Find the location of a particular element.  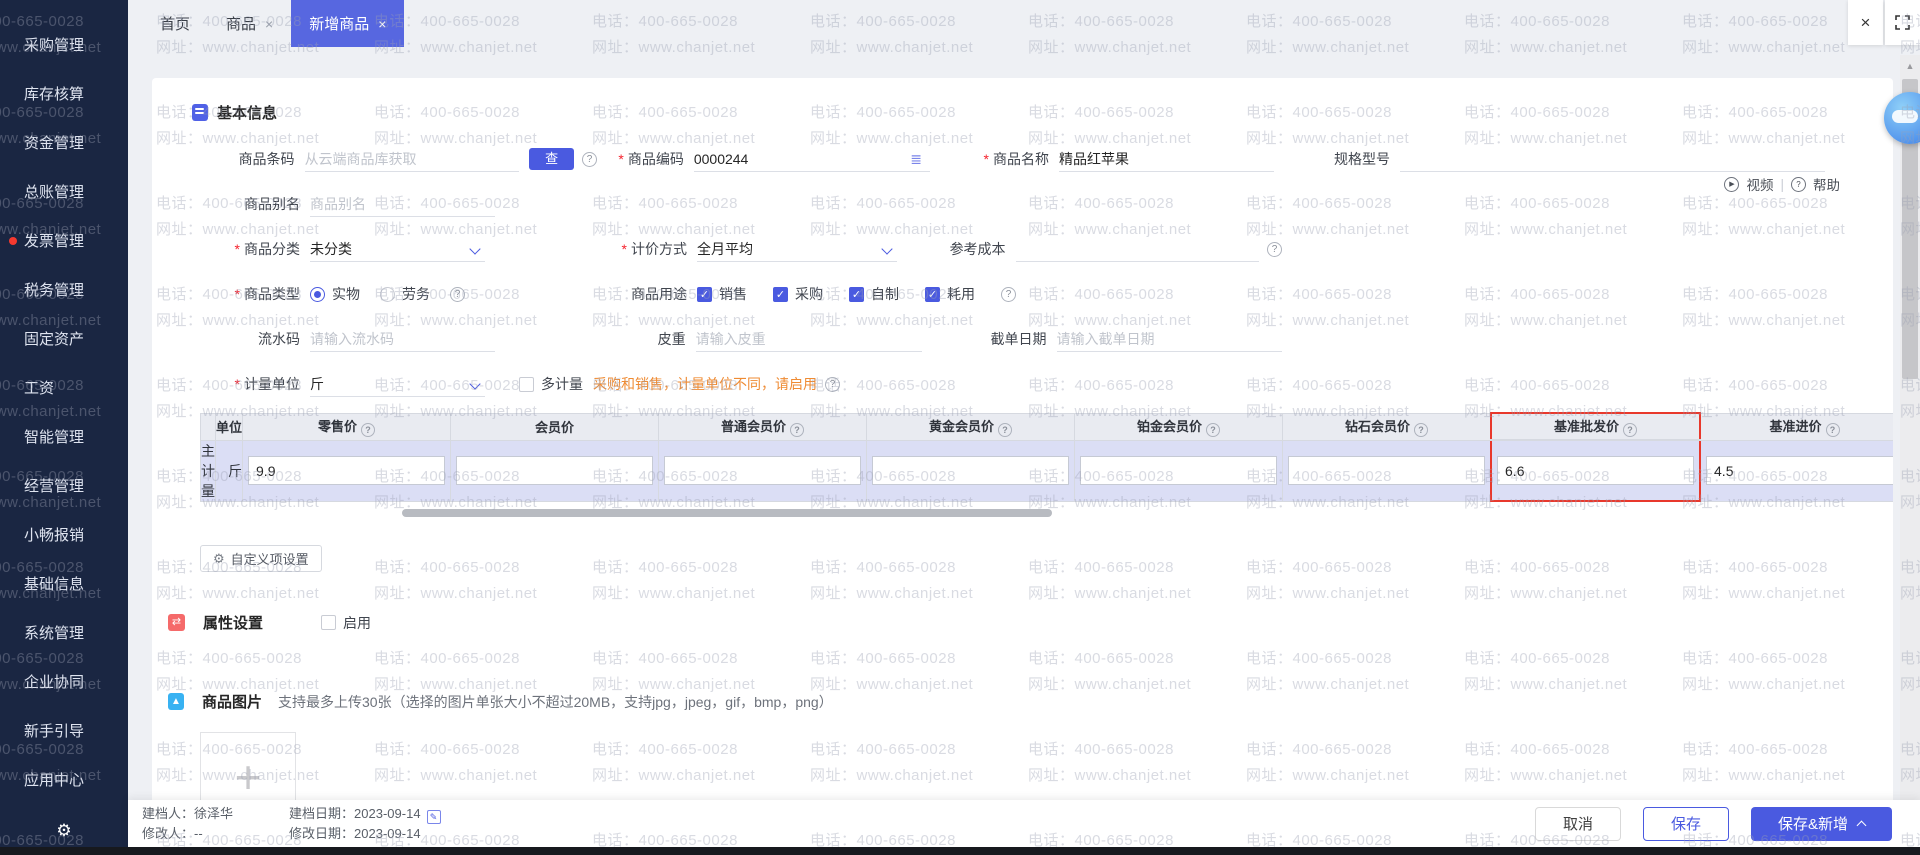

sidebar-item: 税务管理 is located at coordinates (64, 289).